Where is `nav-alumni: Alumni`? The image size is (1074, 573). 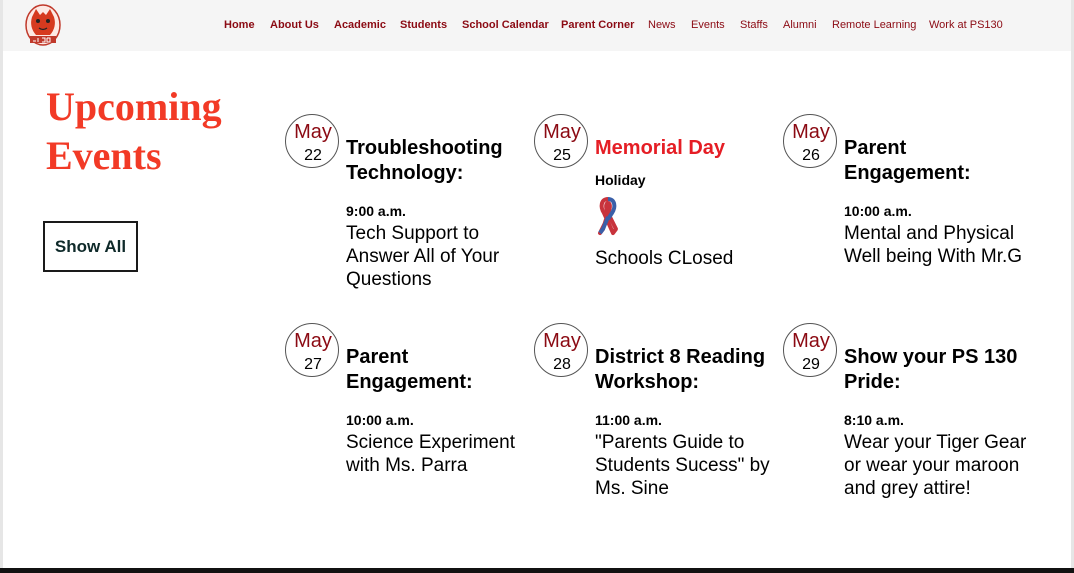
nav-alumni: Alumni is located at coordinates (800, 25).